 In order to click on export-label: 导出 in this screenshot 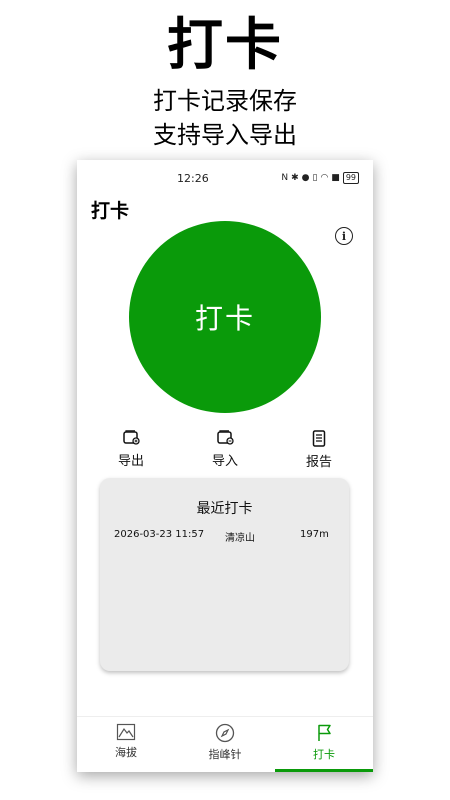, I will do `click(130, 461)`.